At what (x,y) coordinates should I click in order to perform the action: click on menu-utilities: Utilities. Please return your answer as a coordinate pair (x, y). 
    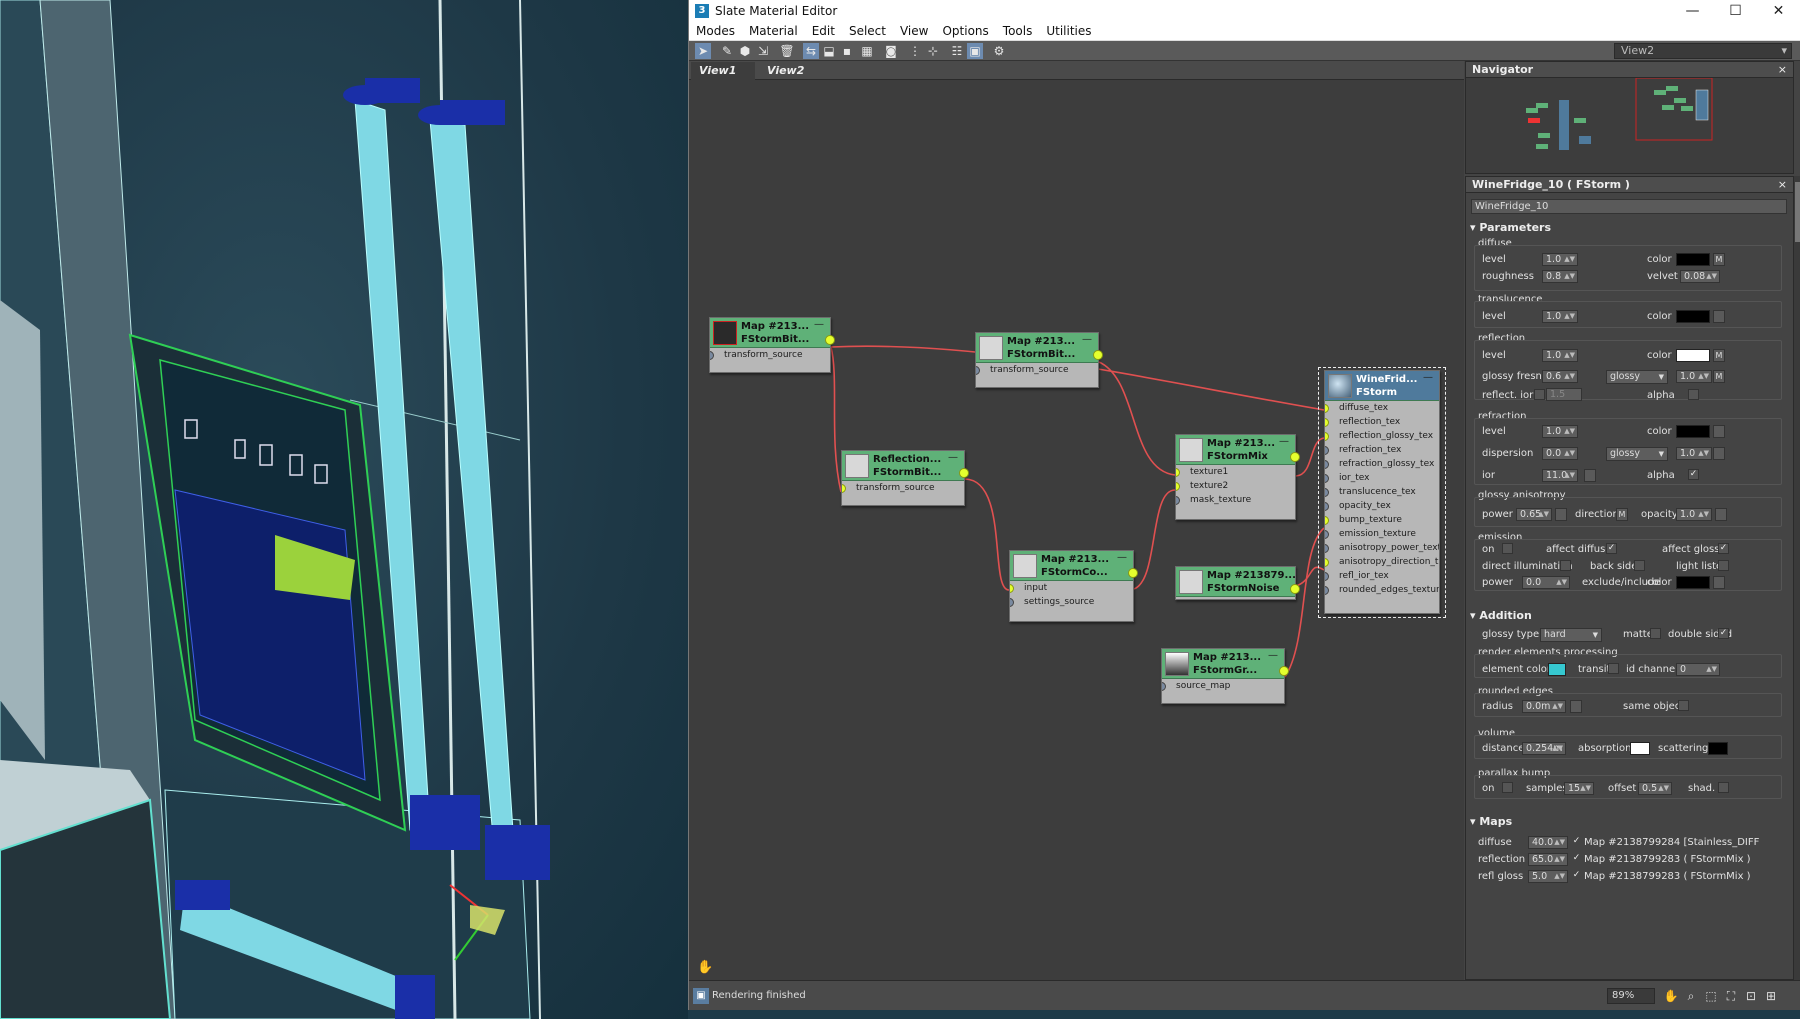
    Looking at the image, I should click on (1068, 31).